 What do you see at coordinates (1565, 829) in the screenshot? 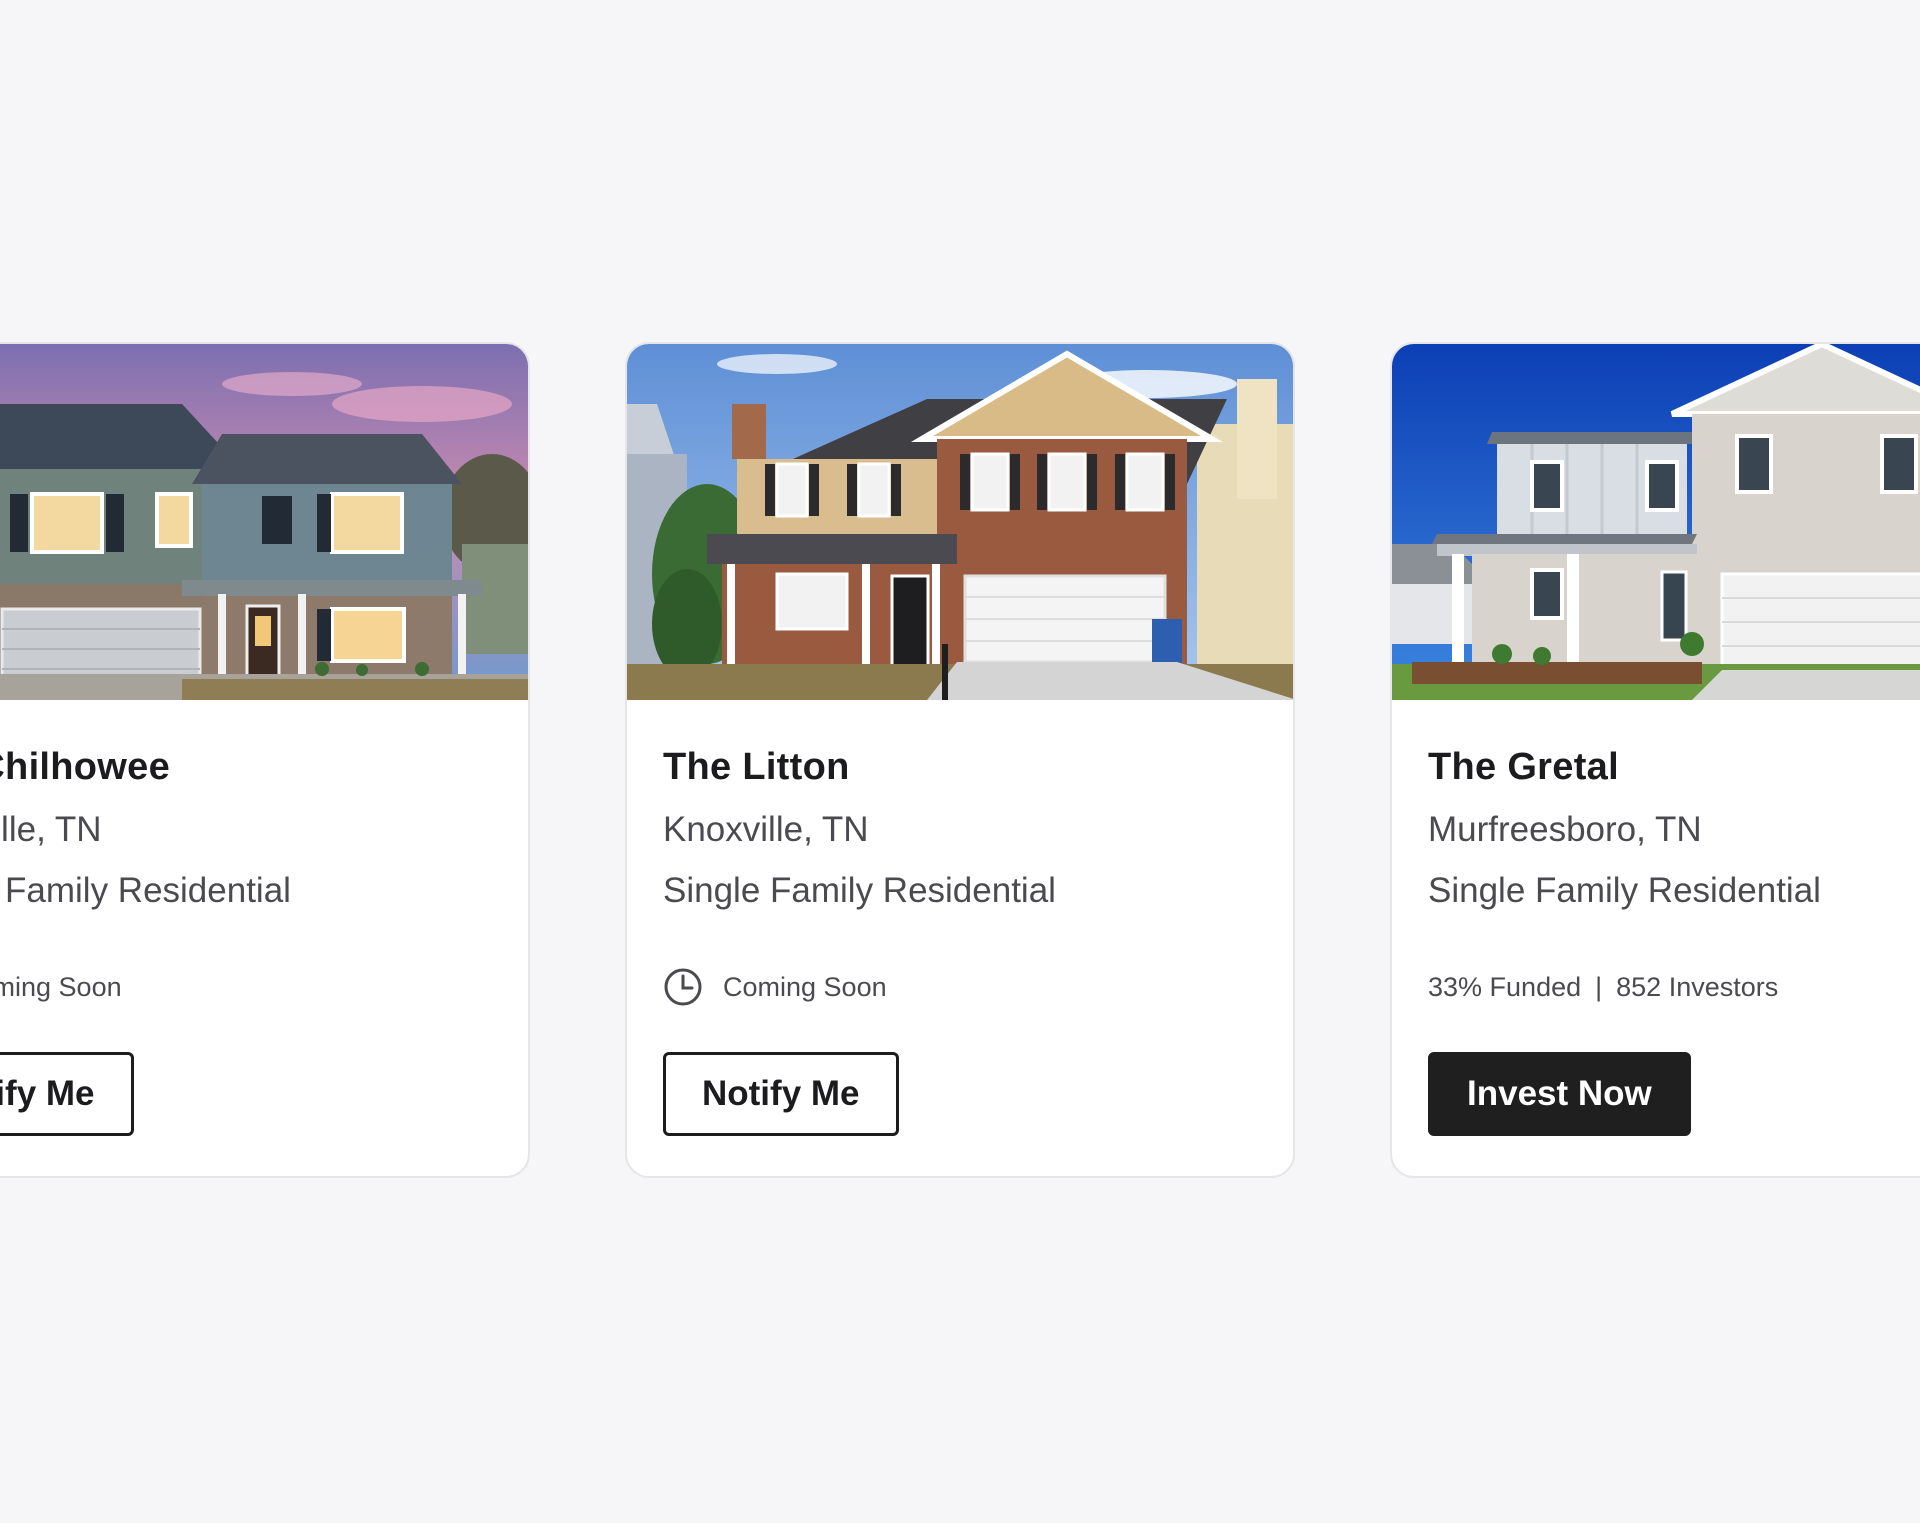
I see `property-location: Murfreesboro, TN` at bounding box center [1565, 829].